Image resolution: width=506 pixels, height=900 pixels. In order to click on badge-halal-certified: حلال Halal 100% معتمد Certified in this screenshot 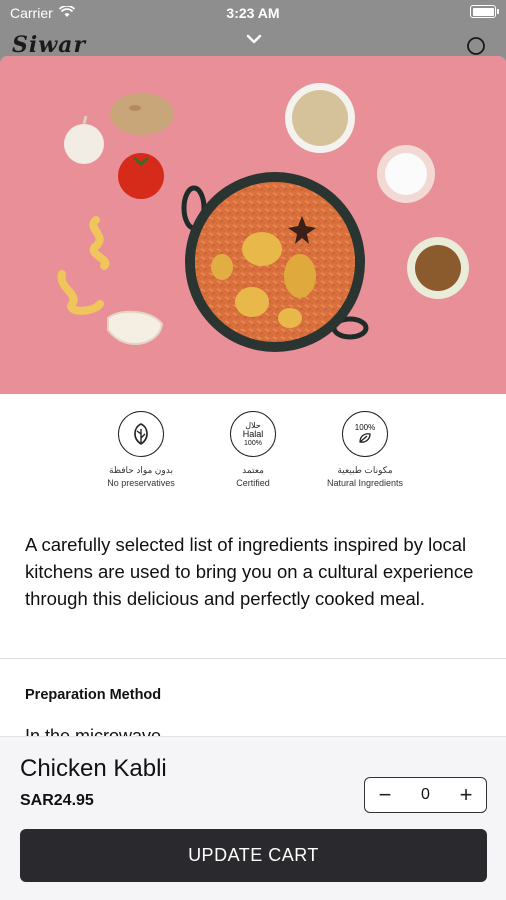, I will do `click(253, 456)`.